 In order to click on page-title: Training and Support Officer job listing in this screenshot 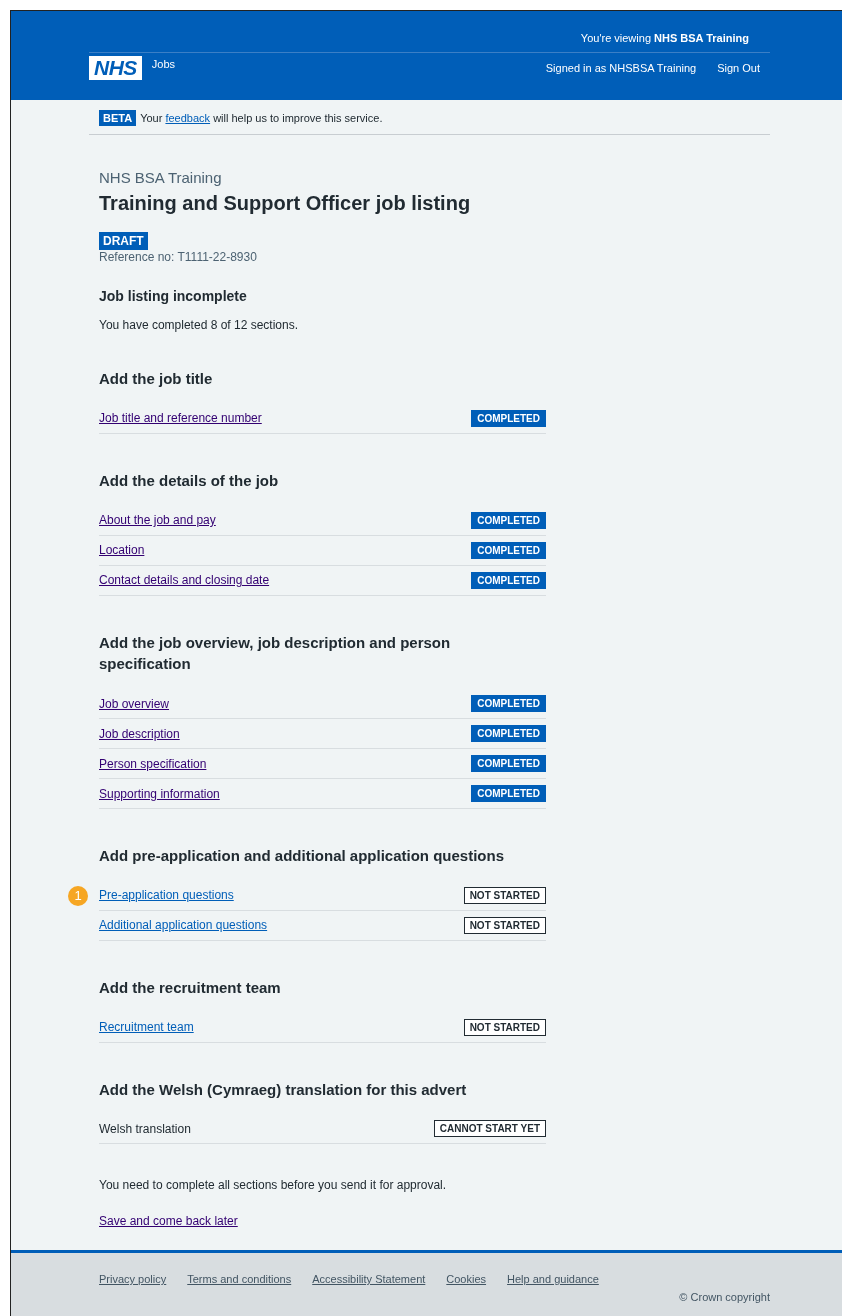, I will do `click(285, 203)`.